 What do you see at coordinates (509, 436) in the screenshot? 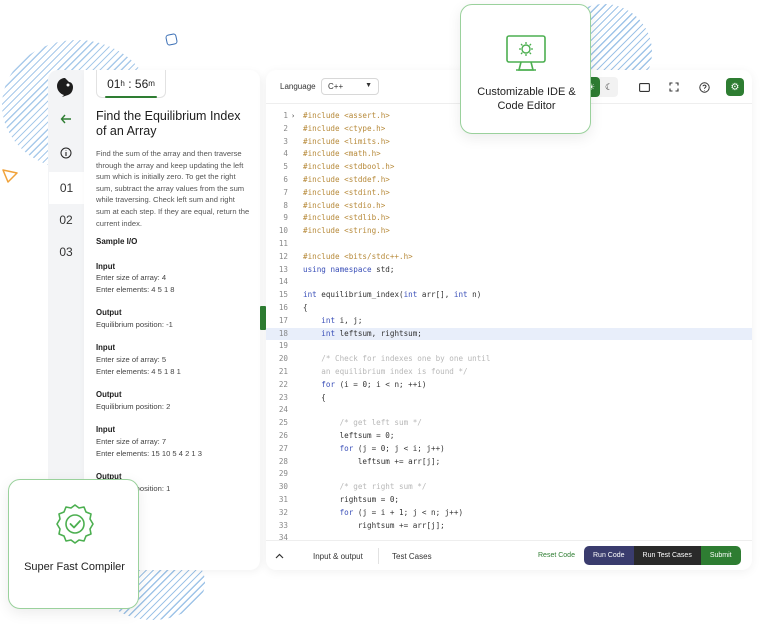
I see `code-line: 26 leftsum = 0;` at bounding box center [509, 436].